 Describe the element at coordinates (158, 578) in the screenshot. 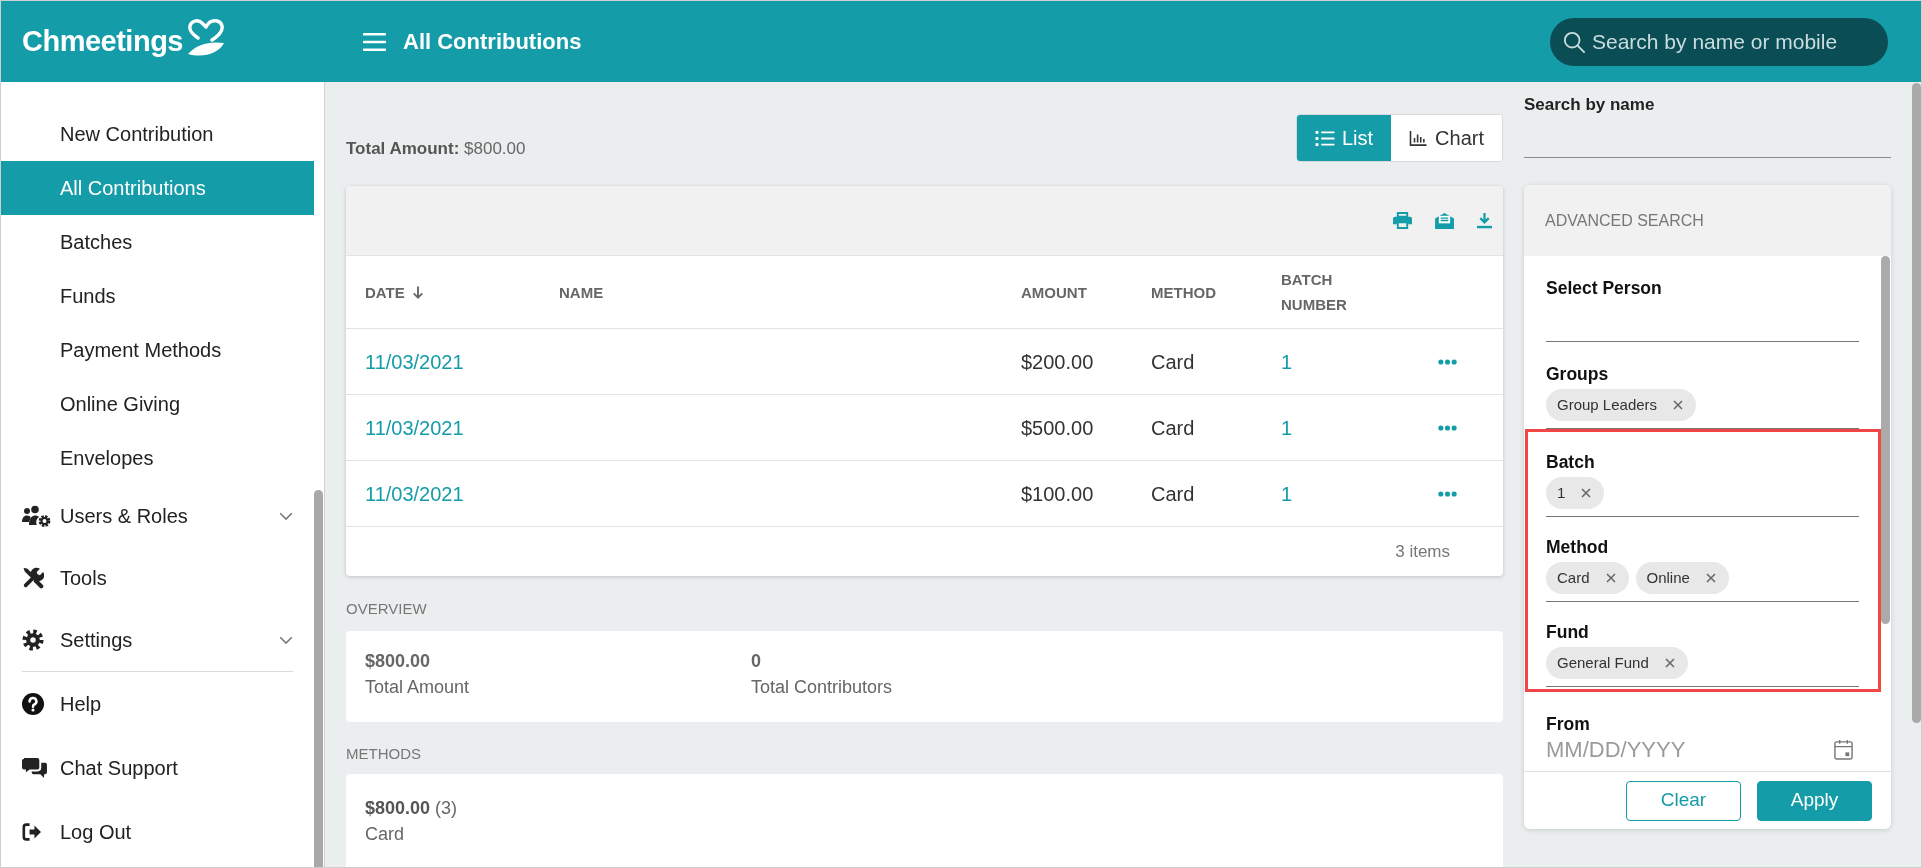

I see `sidebar-item: Tools` at that location.